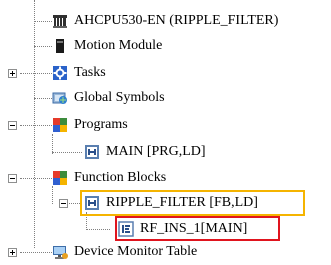  I want to click on tree-item-label: Function Blocks, so click(120, 177).